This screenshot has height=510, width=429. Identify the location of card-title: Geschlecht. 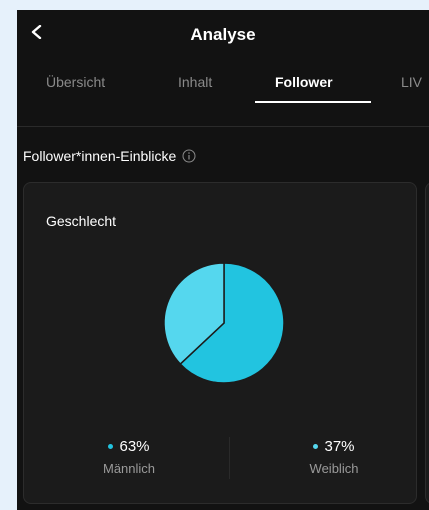
(81, 221).